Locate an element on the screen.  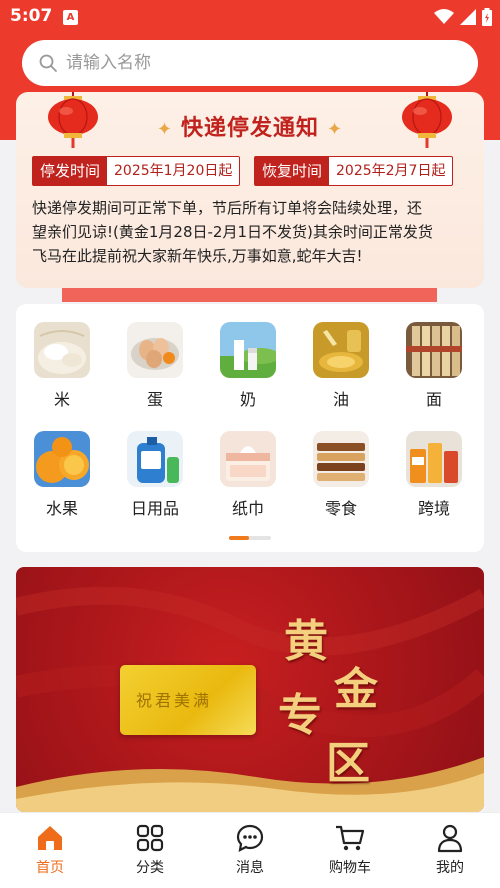
cross-border-icon is located at coordinates (434, 459).